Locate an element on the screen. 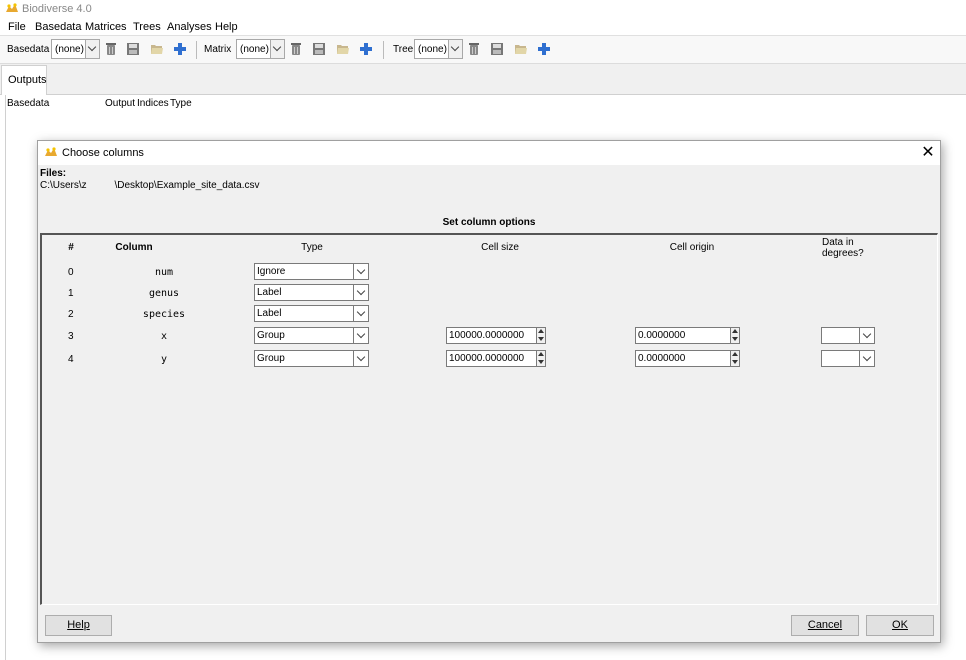 This screenshot has width=966, height=660. row-num: 2 is located at coordinates (71, 314).